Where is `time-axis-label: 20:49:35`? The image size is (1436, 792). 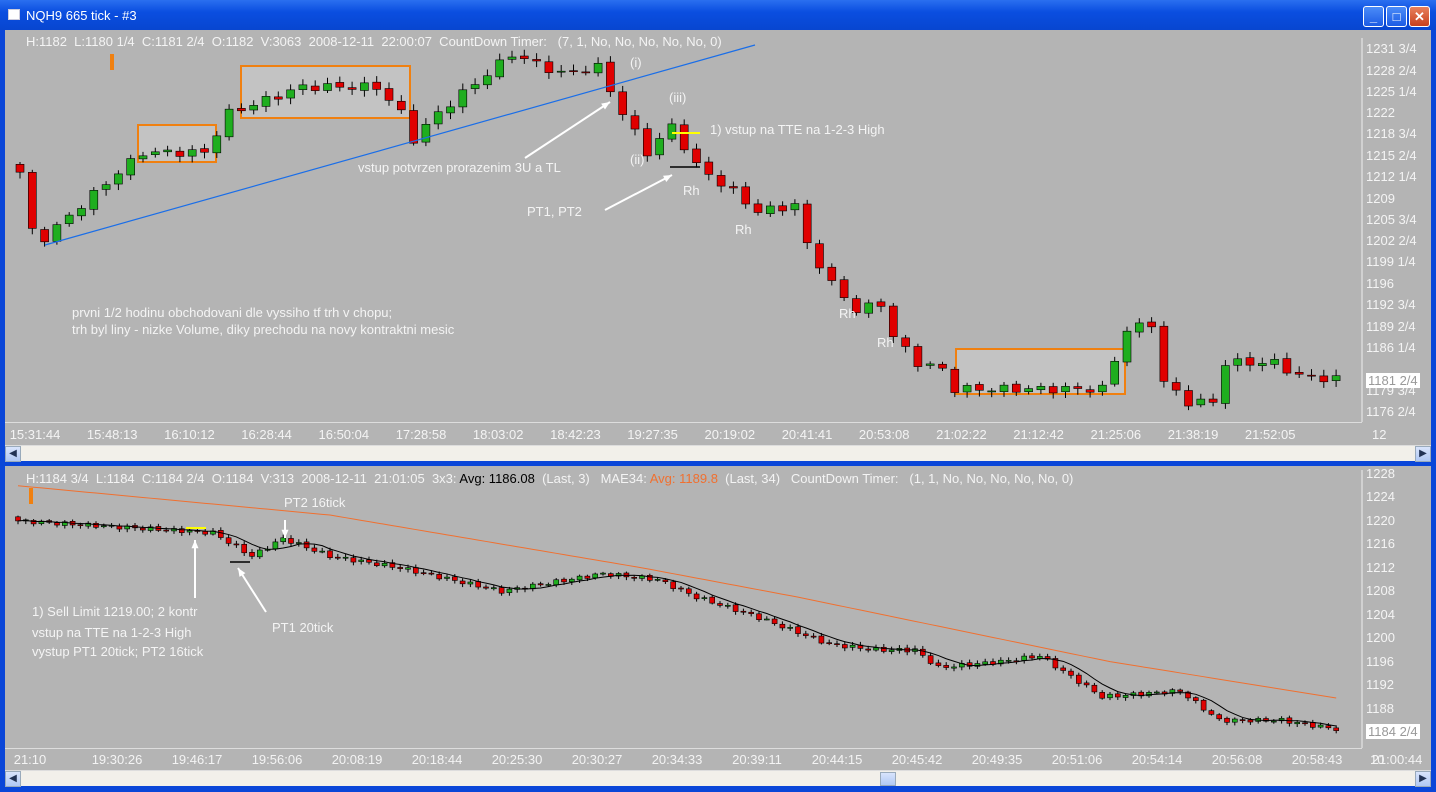 time-axis-label: 20:49:35 is located at coordinates (997, 759).